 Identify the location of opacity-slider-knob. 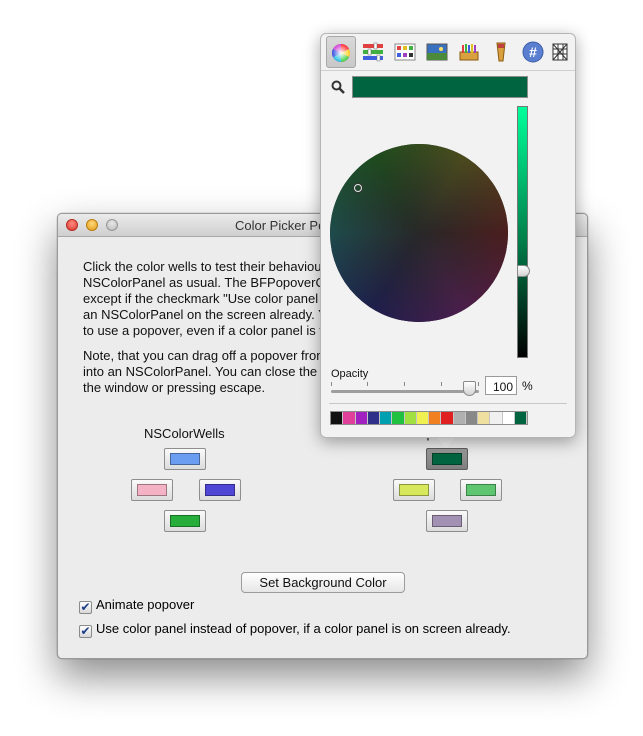
(469, 388).